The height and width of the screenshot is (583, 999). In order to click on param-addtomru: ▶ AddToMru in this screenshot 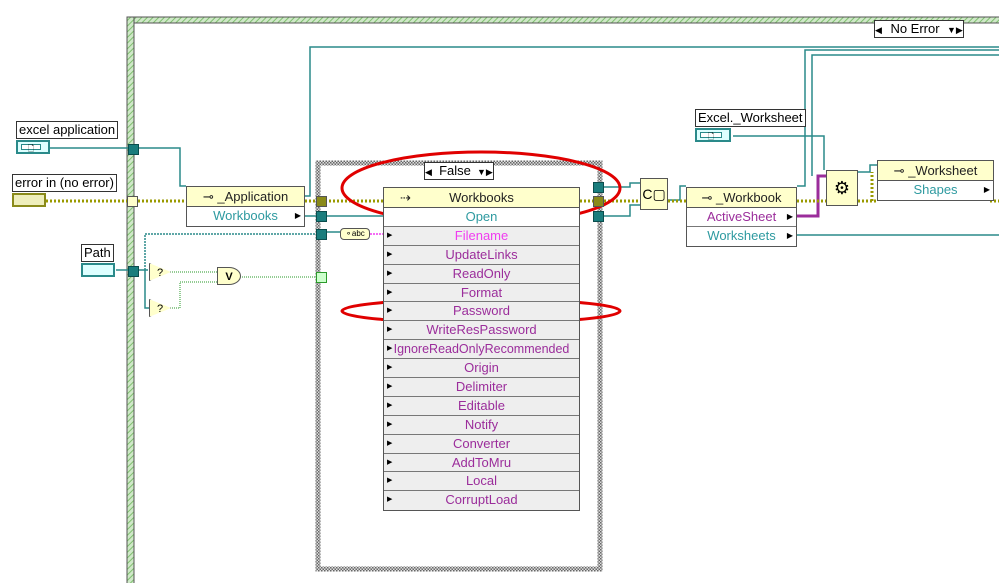, I will do `click(481, 463)`.